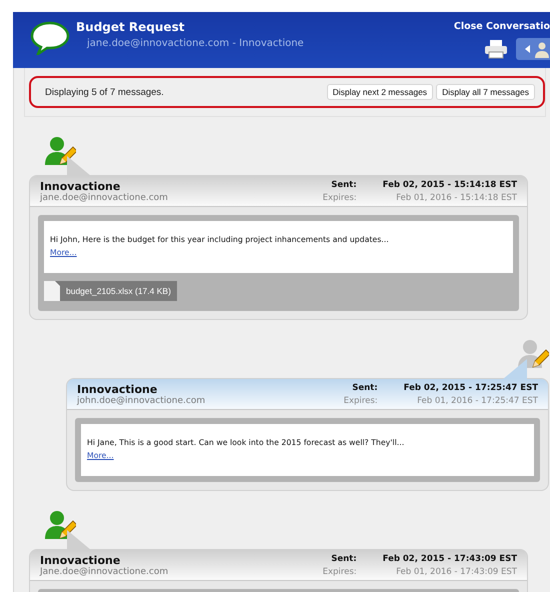 The height and width of the screenshot is (592, 550). I want to click on sender-email: john.doe@innovactione.com, so click(141, 401).